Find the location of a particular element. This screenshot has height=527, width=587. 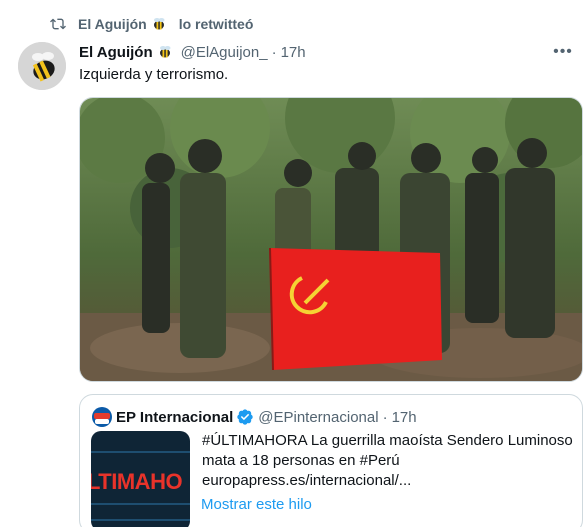

author-avatar is located at coordinates (42, 66).